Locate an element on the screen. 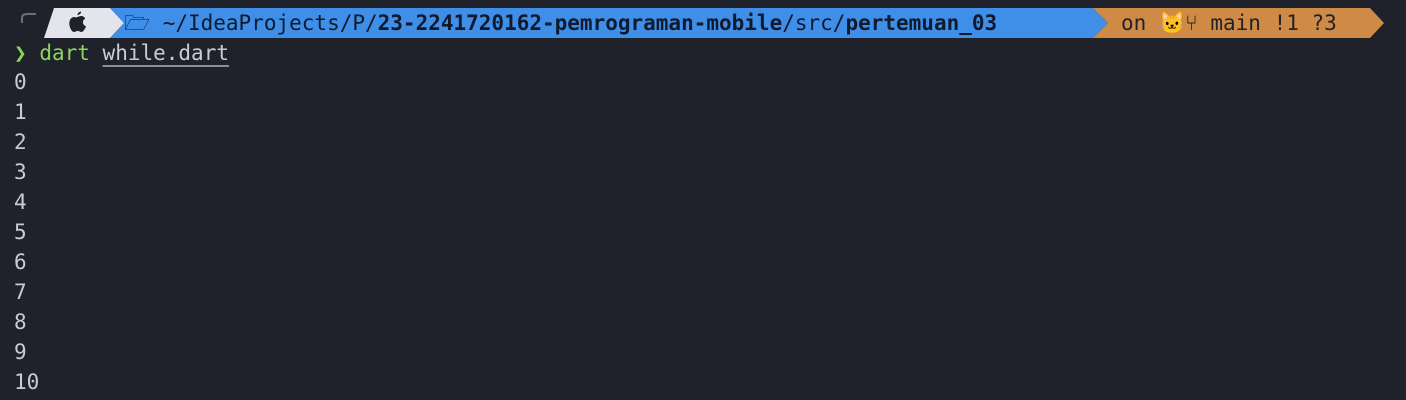  output-line: 9 is located at coordinates (20, 352).